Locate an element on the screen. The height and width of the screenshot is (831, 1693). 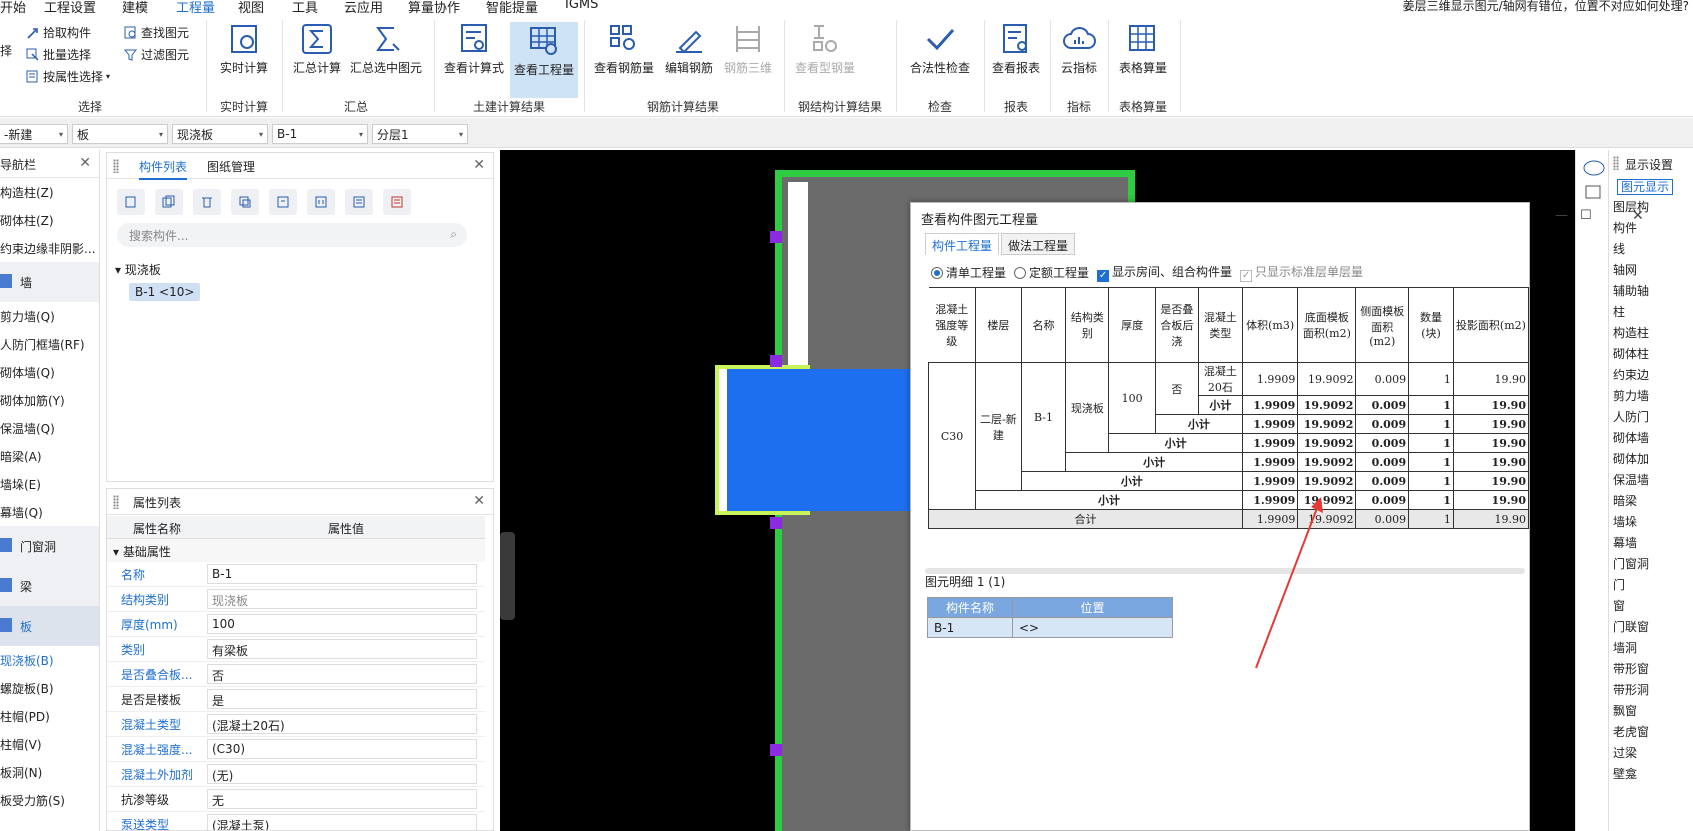
display-item: 人防门 is located at coordinates (1651, 418).